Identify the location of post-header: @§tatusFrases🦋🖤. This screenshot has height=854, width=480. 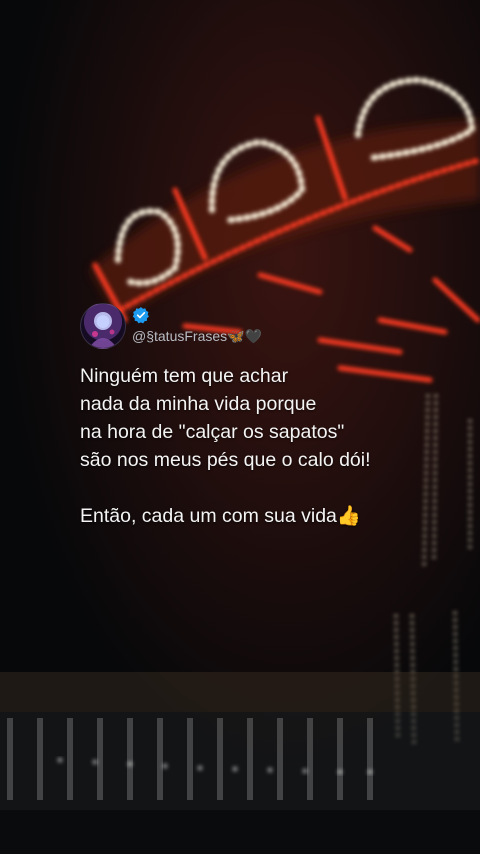
(270, 326).